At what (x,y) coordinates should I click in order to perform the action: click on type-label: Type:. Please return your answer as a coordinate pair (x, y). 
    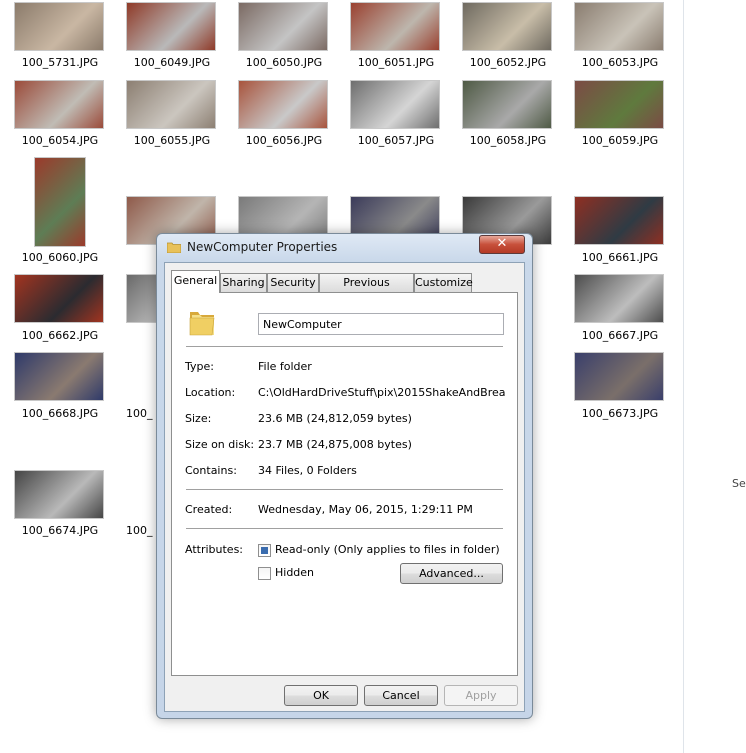
    Looking at the image, I should click on (199, 366).